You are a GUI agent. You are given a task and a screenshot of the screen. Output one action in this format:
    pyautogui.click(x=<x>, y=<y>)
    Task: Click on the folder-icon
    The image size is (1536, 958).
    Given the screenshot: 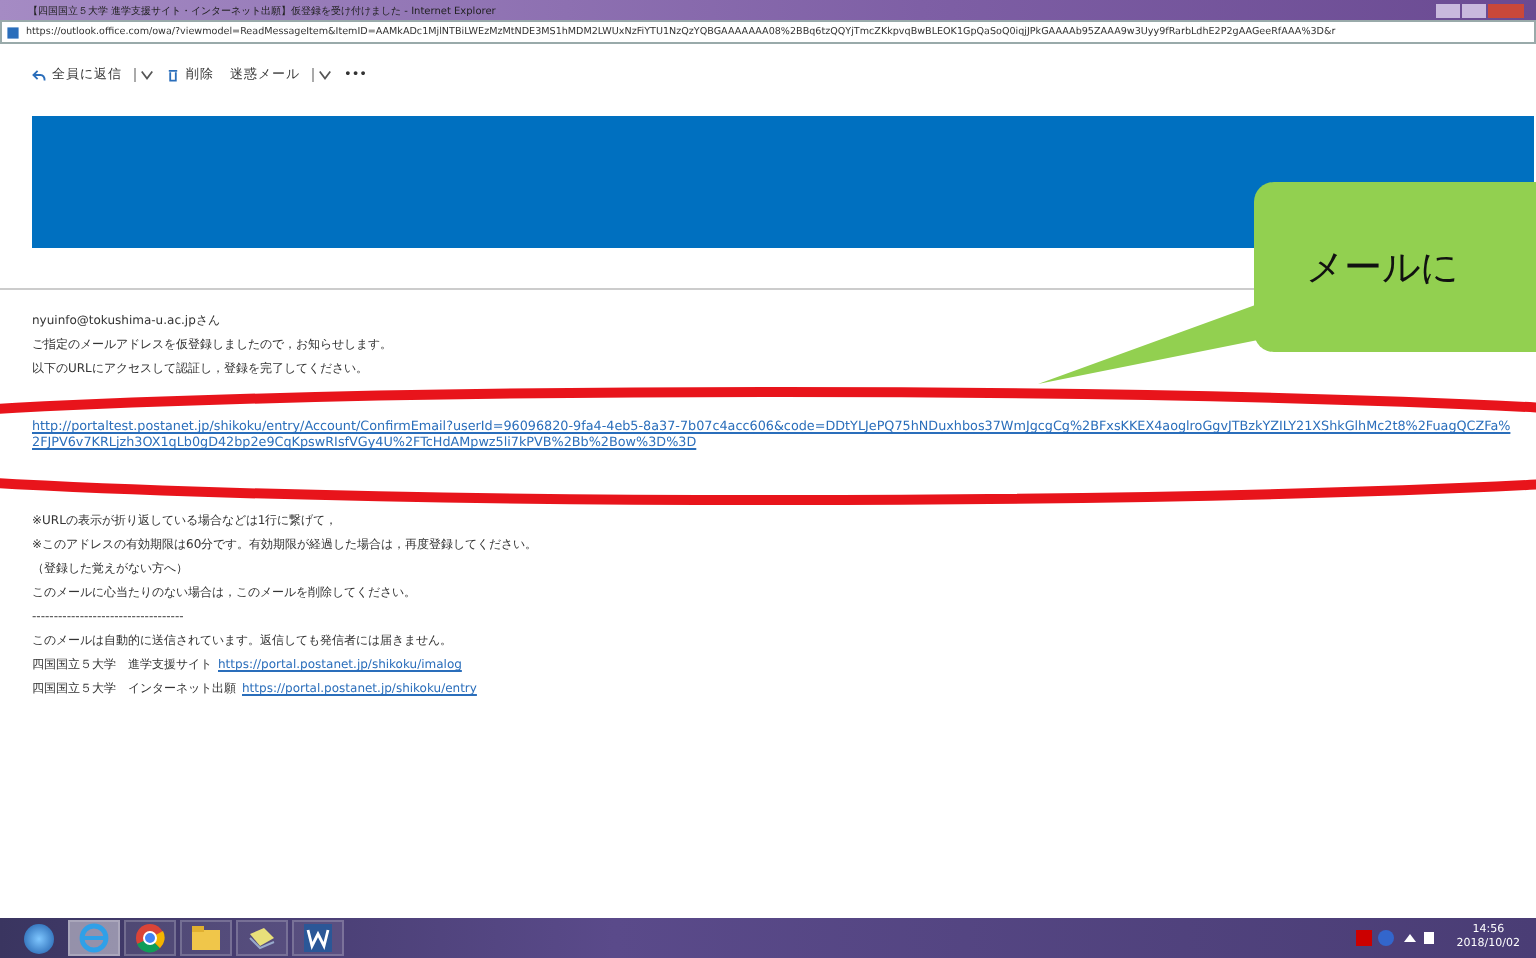 What is the action you would take?
    pyautogui.click(x=206, y=938)
    